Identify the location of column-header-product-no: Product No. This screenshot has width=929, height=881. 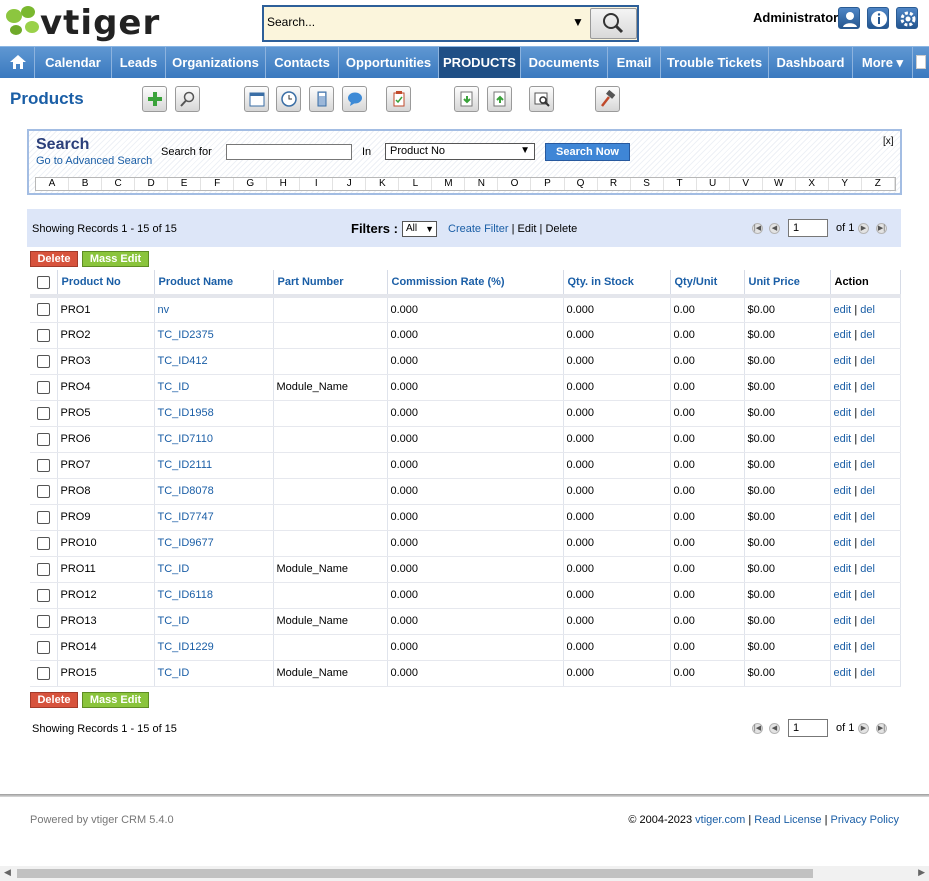
(106, 284).